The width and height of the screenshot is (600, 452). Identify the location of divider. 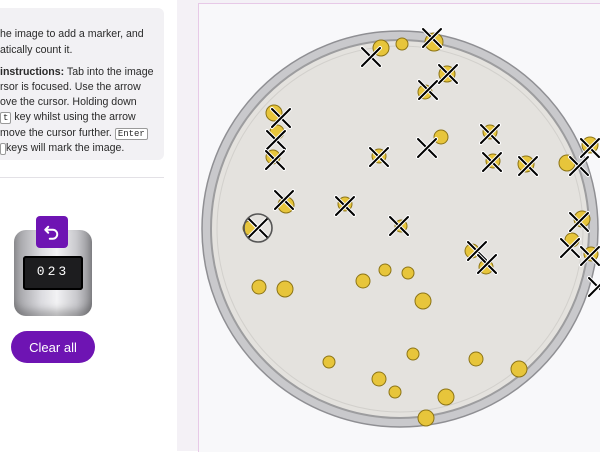
(82, 177).